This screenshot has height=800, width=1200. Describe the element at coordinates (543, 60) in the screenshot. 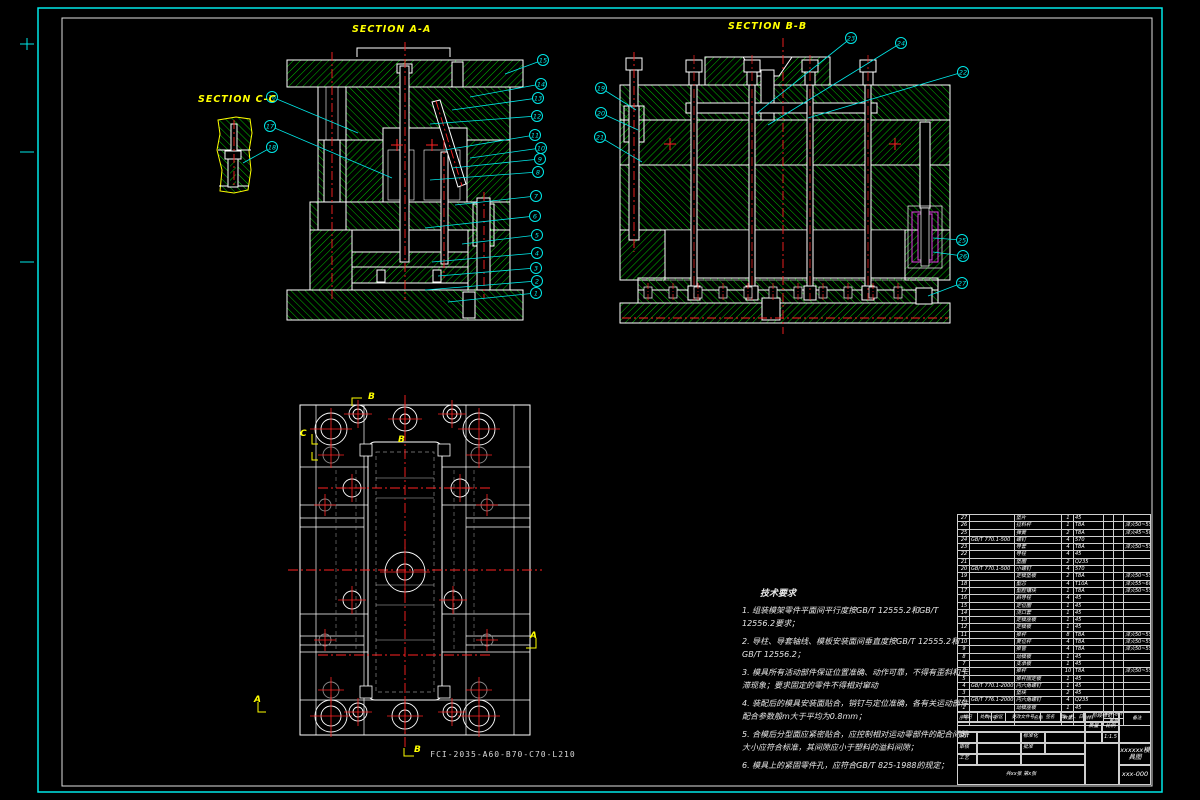

I see `svg-text: 15` at that location.